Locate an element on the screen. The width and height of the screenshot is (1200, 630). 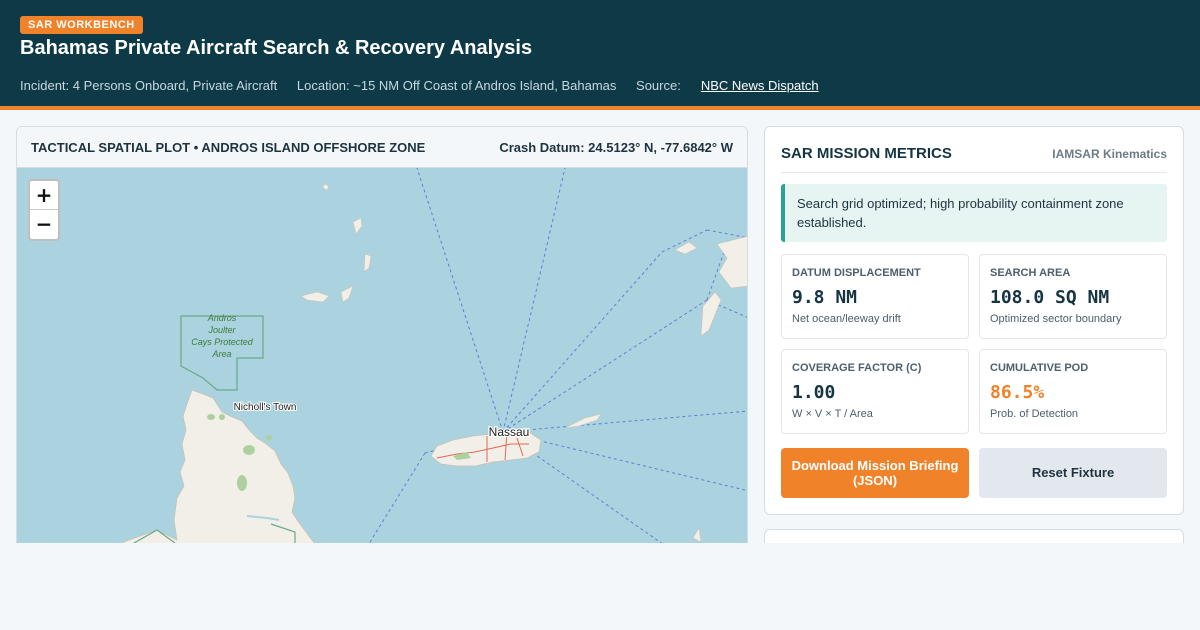
zoom-control: + − is located at coordinates (44, 210).